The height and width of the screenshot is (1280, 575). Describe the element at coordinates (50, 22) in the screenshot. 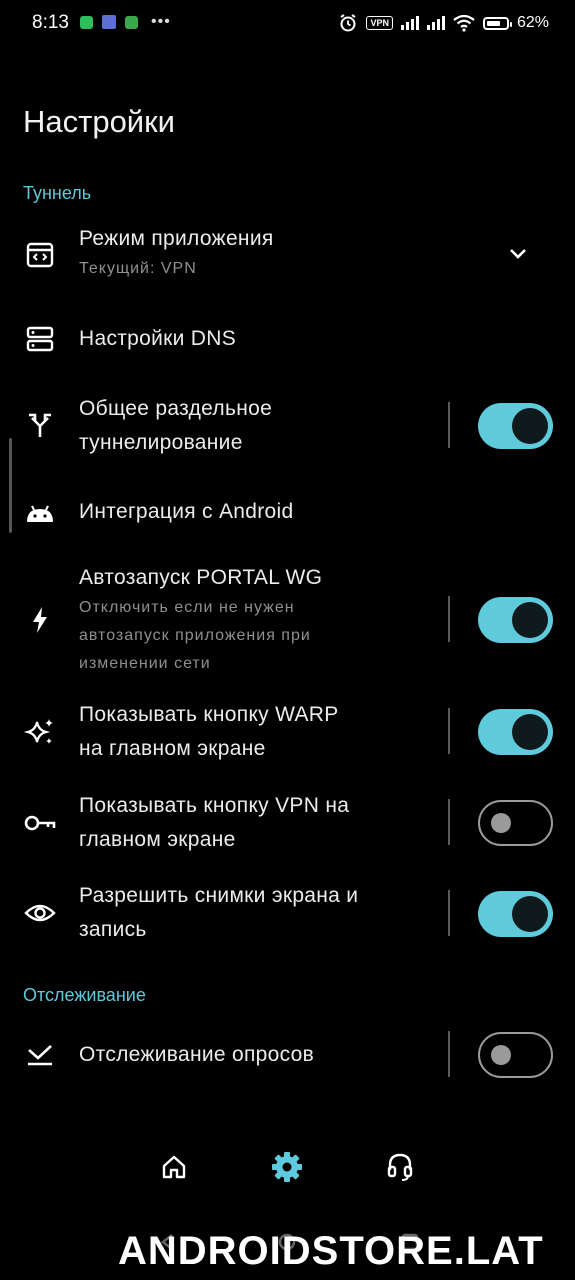

I see `status-time: 8:13` at that location.